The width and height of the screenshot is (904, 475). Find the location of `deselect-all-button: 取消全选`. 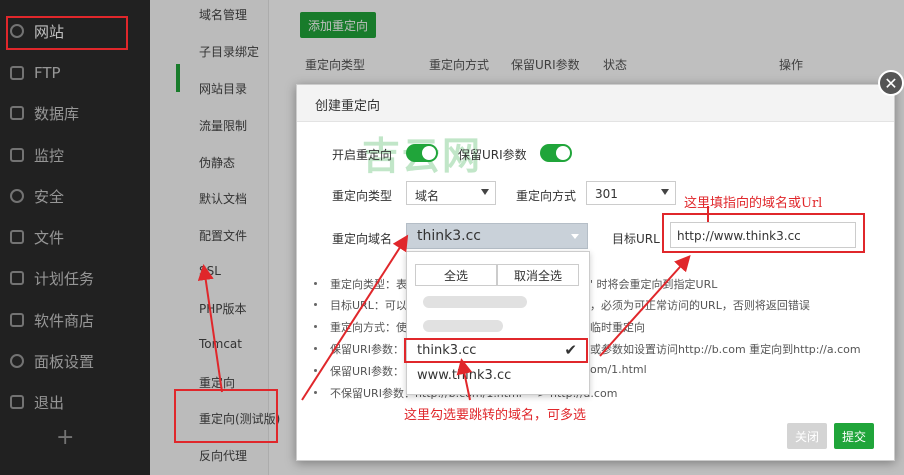

deselect-all-button: 取消全选 is located at coordinates (538, 275).